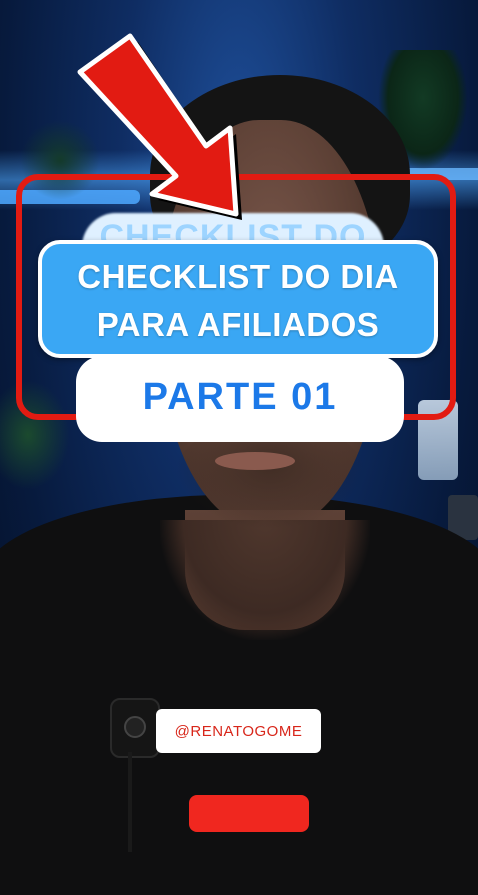 This screenshot has height=895, width=478. What do you see at coordinates (249, 813) in the screenshot?
I see `red-action-button` at bounding box center [249, 813].